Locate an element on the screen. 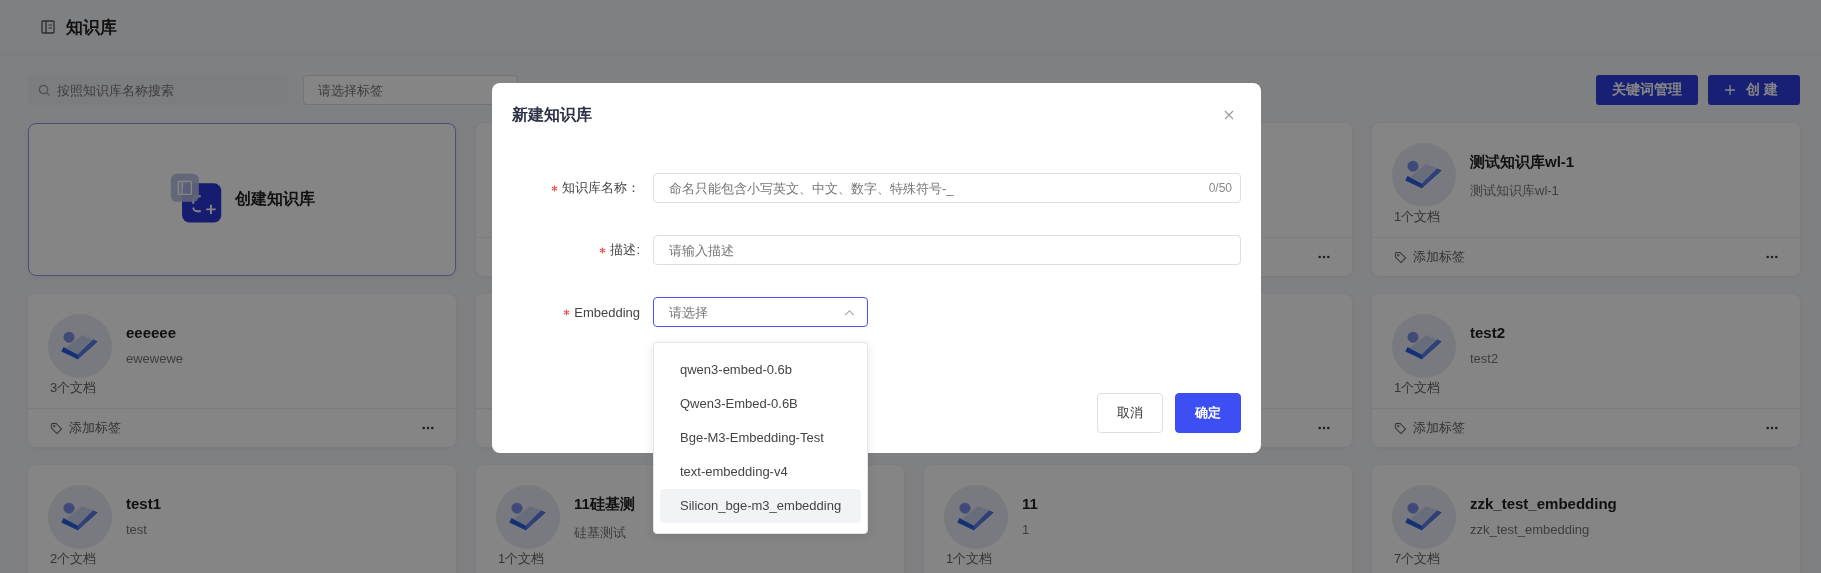 This screenshot has height=573, width=1821. plus-icon is located at coordinates (1730, 90).